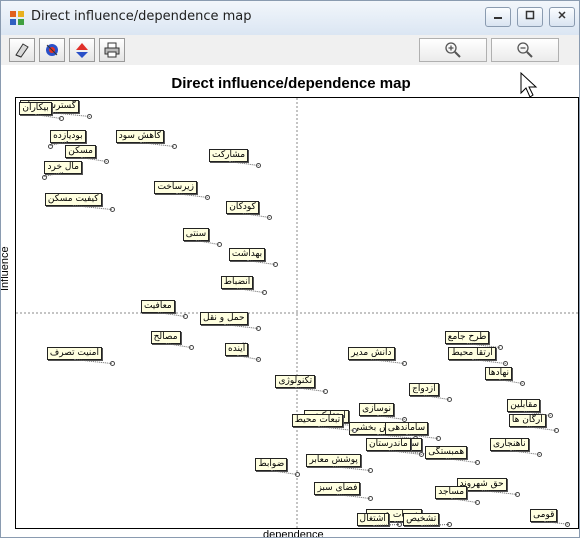  I want to click on point-label: مقابلین, so click(524, 405).